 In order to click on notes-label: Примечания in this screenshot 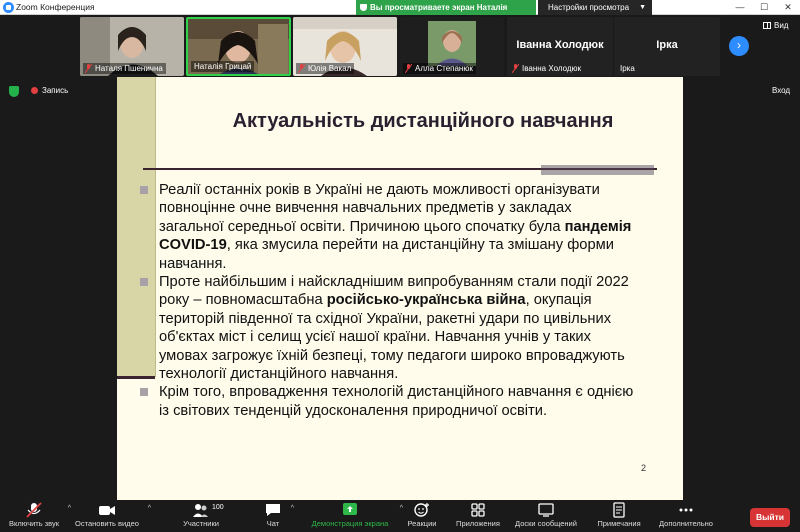, I will do `click(619, 523)`.